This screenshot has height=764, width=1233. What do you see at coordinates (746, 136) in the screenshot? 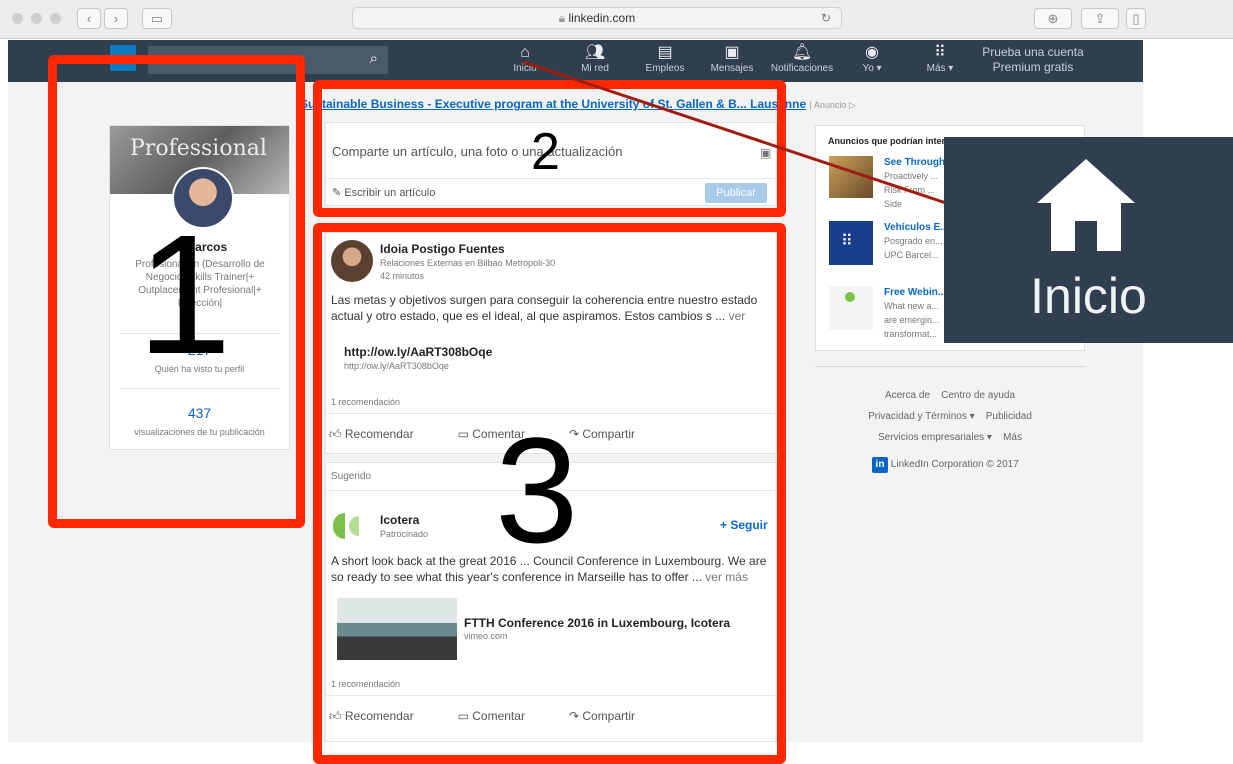
I see `callout-arrow` at bounding box center [746, 136].